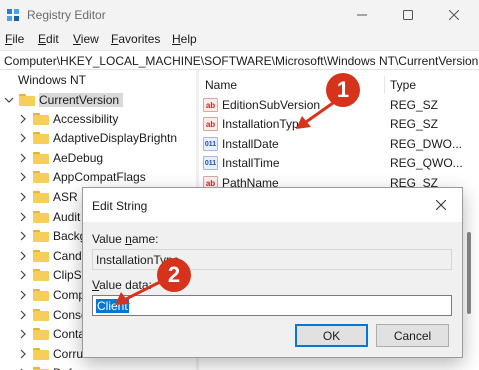  Describe the element at coordinates (408, 15) in the screenshot. I see `maximize-button` at that location.